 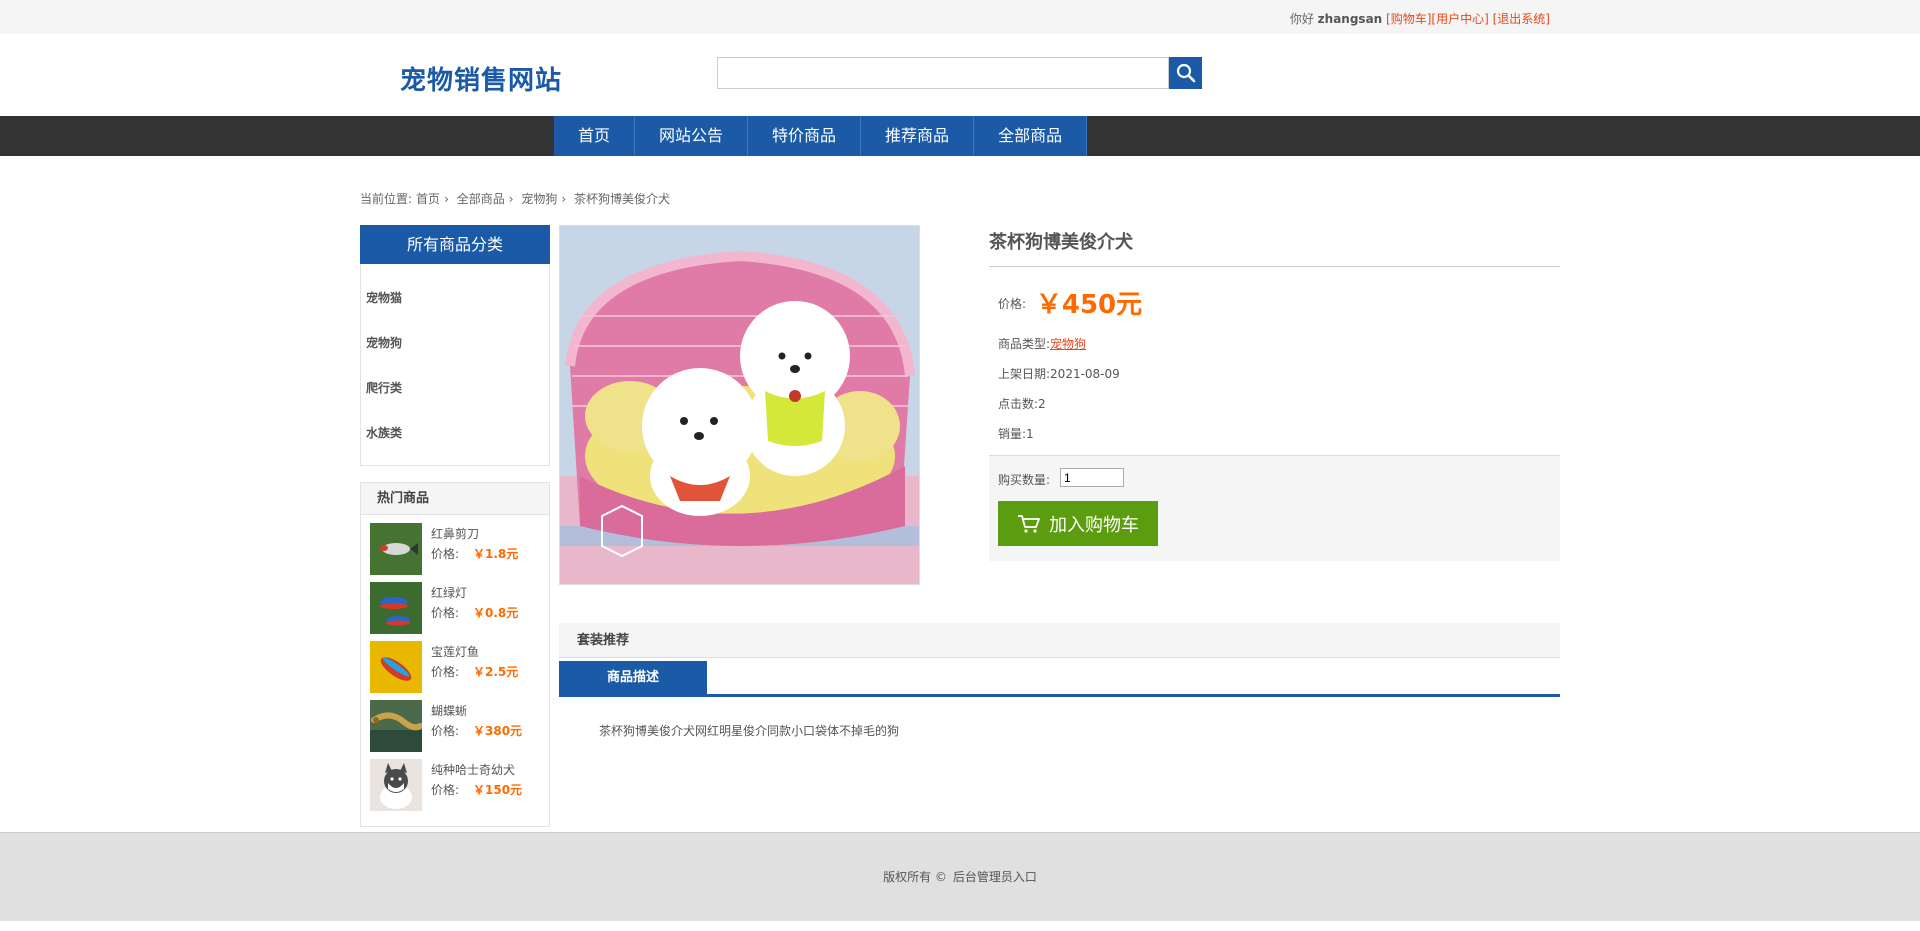 What do you see at coordinates (455, 400) in the screenshot?
I see `category-reptiles: 爬行类` at bounding box center [455, 400].